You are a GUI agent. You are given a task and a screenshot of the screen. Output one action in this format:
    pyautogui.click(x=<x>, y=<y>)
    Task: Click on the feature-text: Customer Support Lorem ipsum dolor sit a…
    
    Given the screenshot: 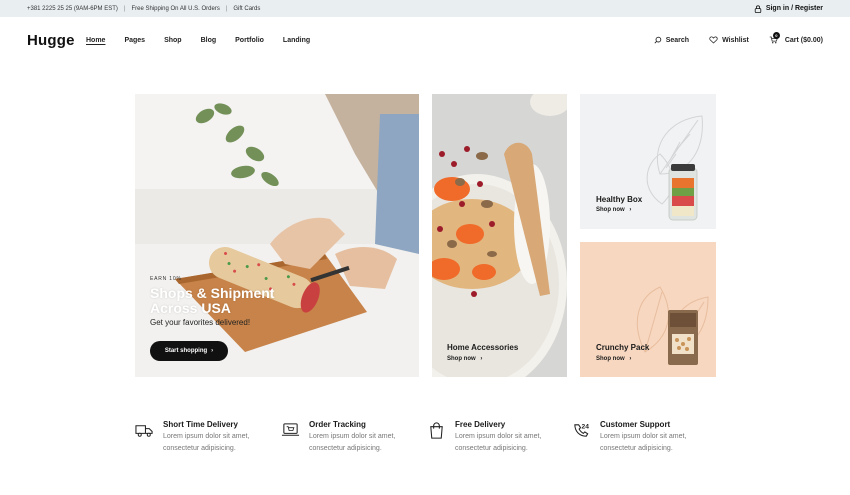 What is the action you would take?
    pyautogui.click(x=650, y=437)
    